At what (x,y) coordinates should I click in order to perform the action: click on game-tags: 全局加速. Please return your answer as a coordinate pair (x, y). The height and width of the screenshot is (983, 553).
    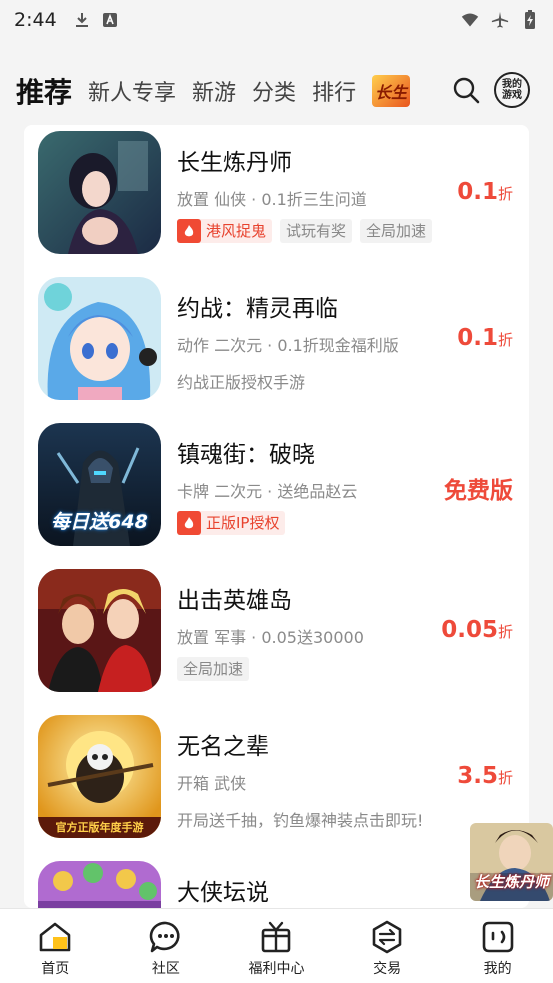
    Looking at the image, I should click on (213, 669).